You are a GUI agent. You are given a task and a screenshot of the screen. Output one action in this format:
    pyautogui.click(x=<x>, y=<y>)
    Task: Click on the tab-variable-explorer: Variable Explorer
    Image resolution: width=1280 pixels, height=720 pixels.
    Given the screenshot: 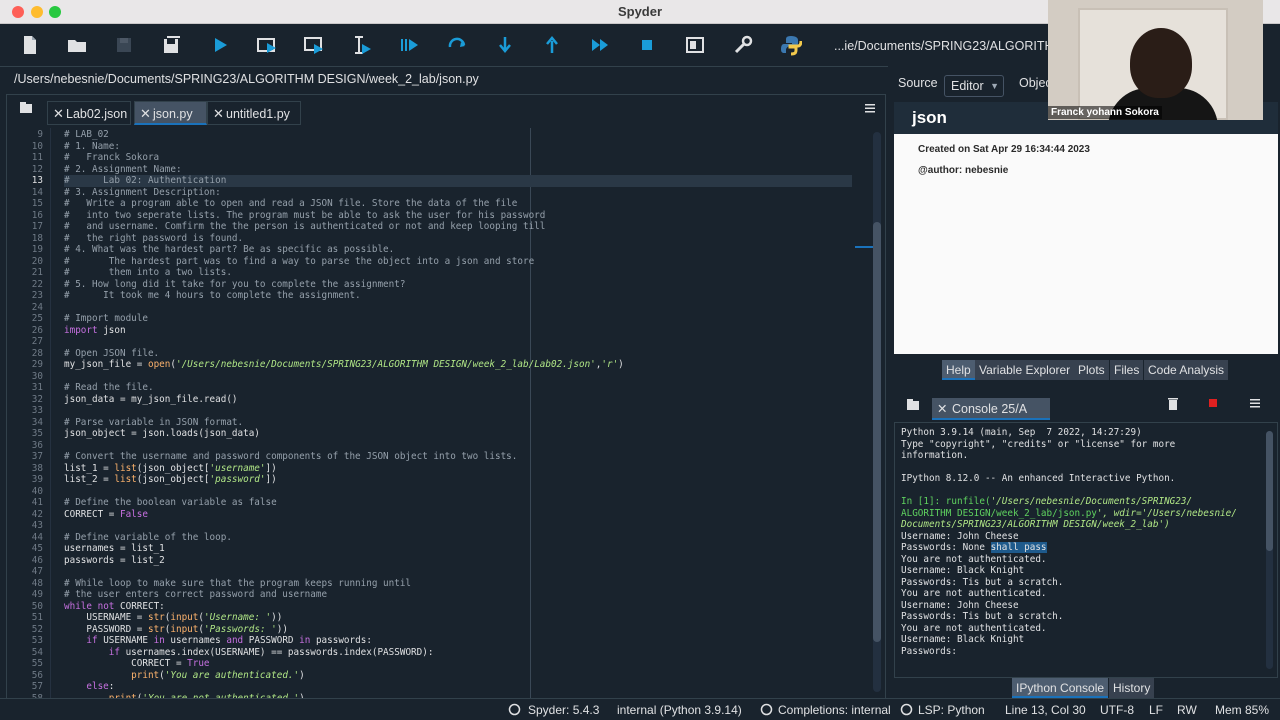 What is the action you would take?
    pyautogui.click(x=1025, y=370)
    